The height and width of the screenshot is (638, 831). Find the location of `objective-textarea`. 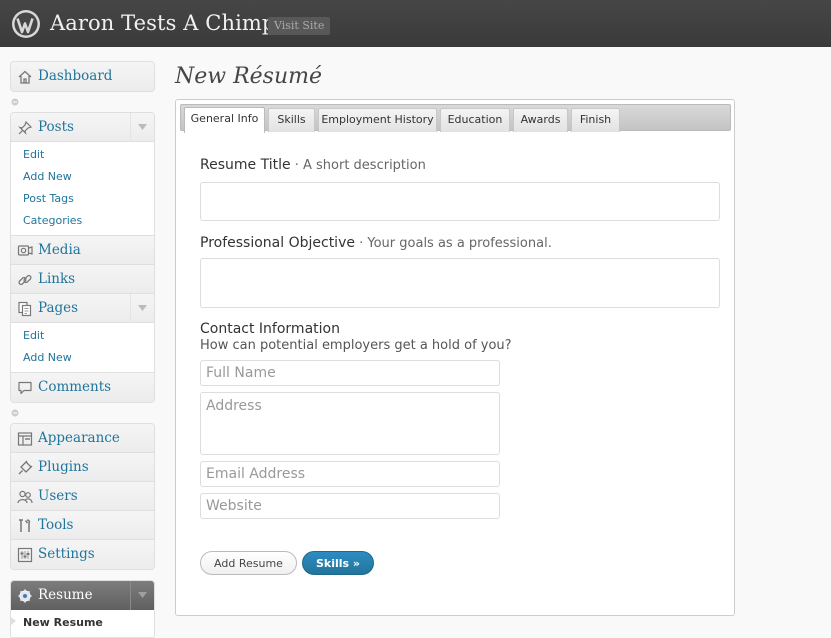

objective-textarea is located at coordinates (460, 283).